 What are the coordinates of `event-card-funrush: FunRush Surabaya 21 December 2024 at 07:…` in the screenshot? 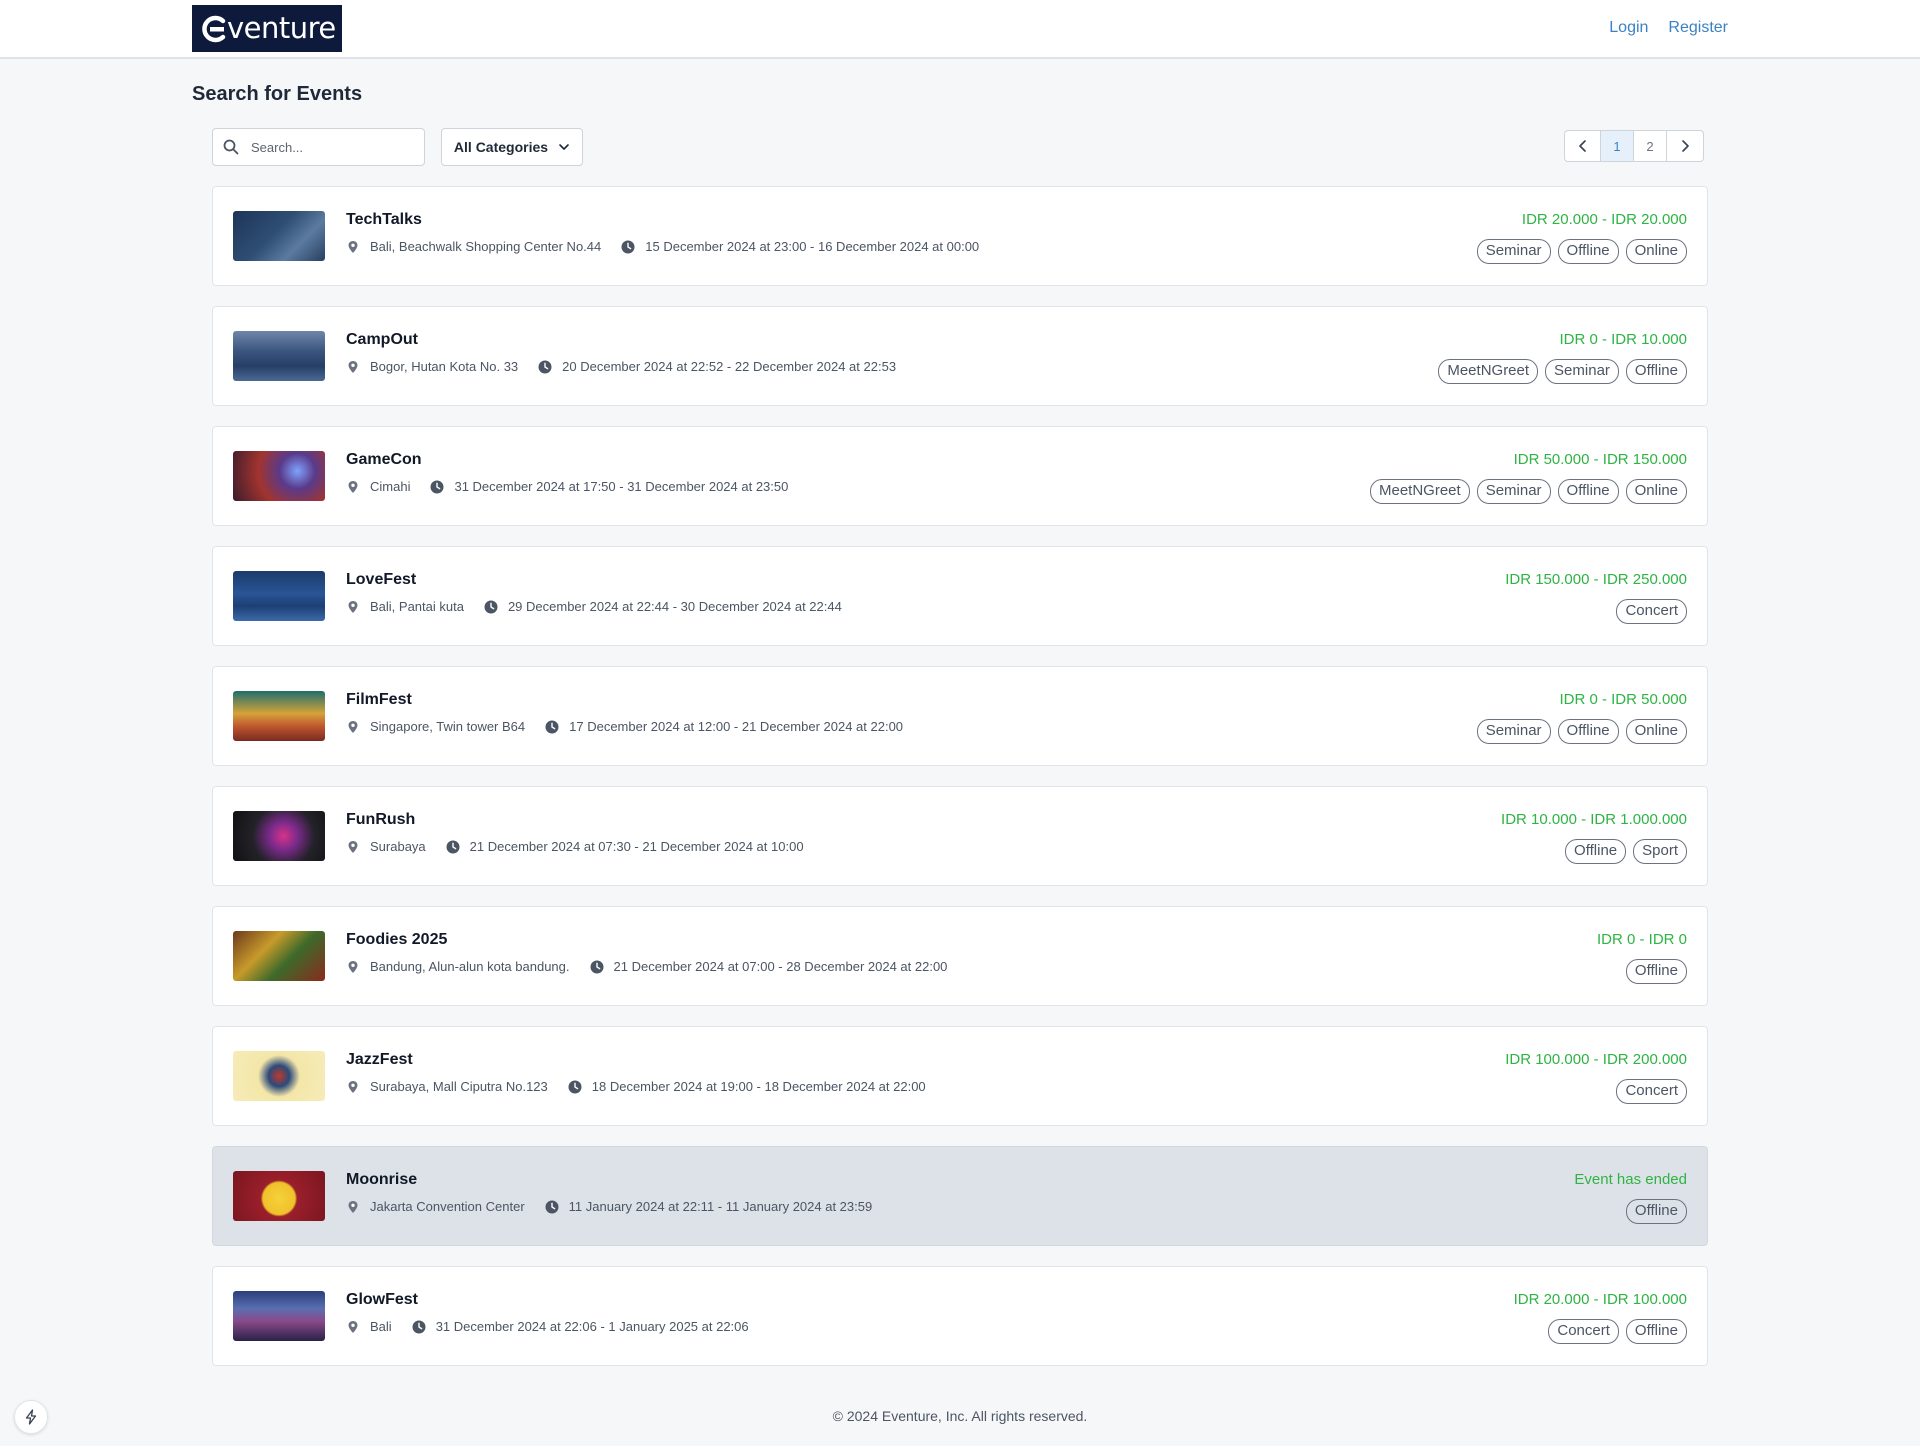 It's located at (960, 836).